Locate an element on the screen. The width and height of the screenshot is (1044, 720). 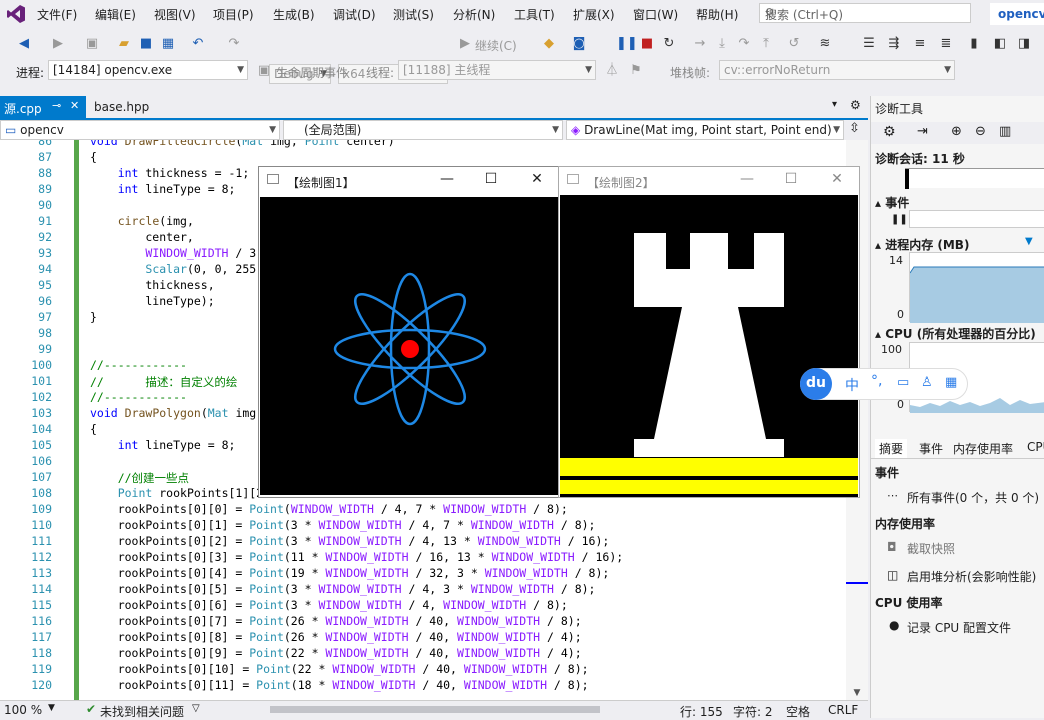
comment-icon: ≡ is located at coordinates (920, 44).